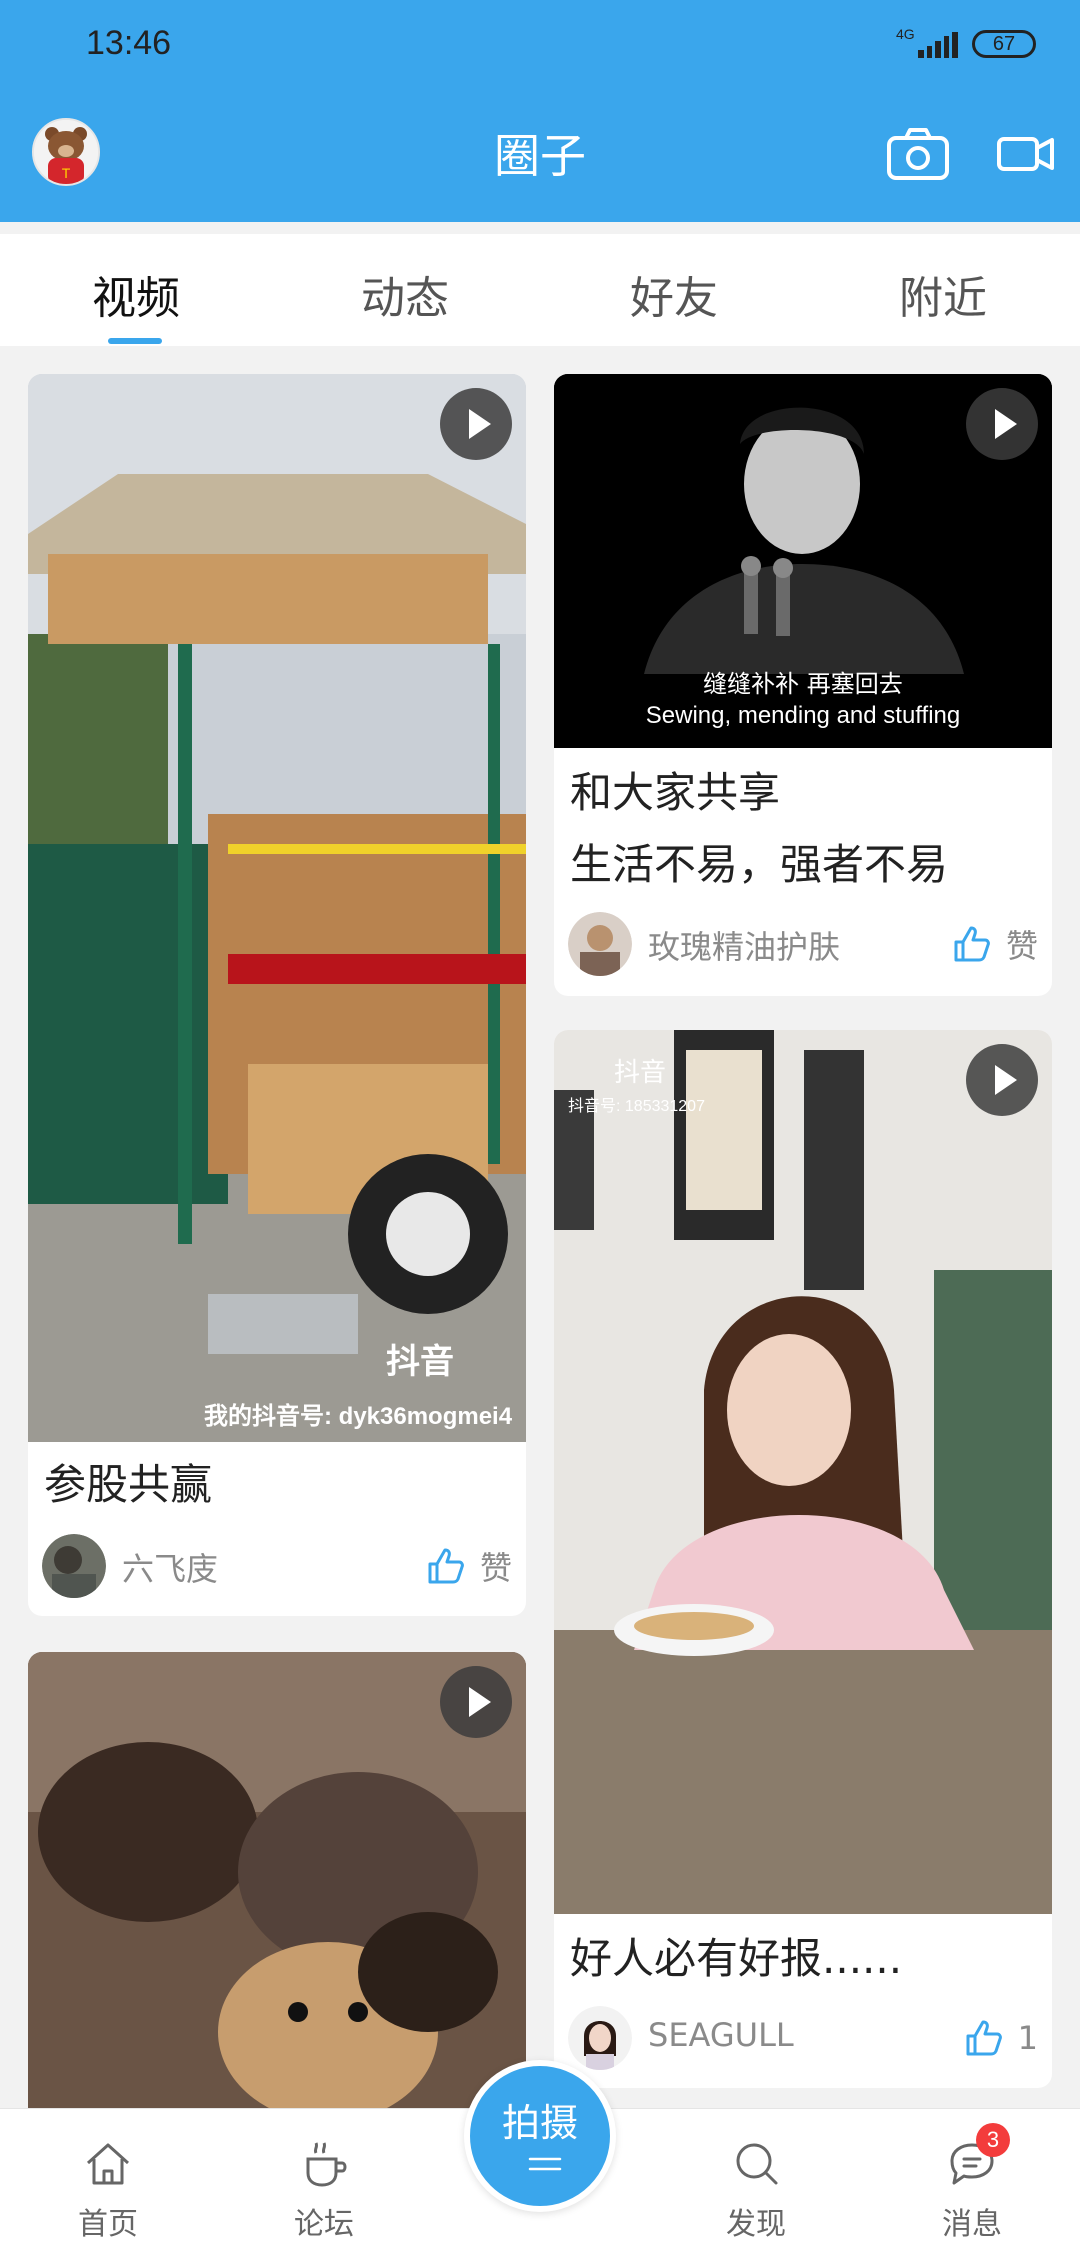  I want to click on video-caption-cn: 缝缝补补 再塞回去, so click(803, 684).